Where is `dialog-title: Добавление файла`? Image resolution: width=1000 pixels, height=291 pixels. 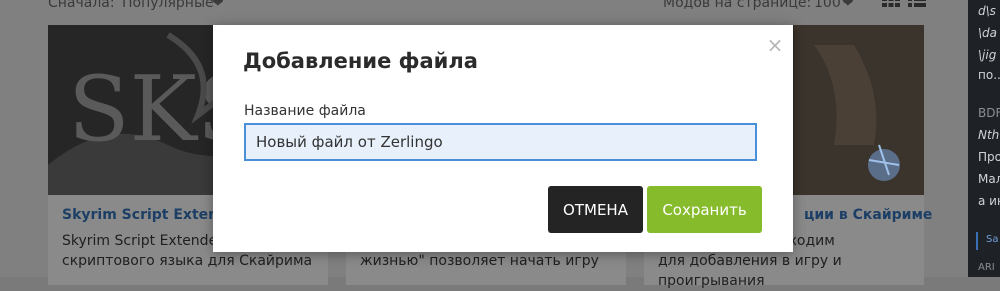 dialog-title: Добавление файла is located at coordinates (360, 61).